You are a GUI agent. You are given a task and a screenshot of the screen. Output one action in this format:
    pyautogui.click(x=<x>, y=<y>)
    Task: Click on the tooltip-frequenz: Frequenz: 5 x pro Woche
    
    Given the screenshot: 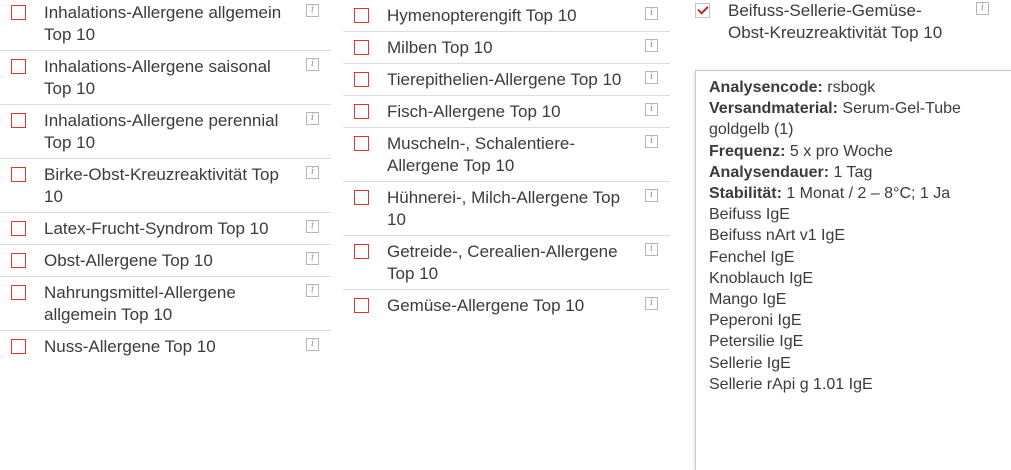 What is the action you would take?
    pyautogui.click(x=860, y=151)
    